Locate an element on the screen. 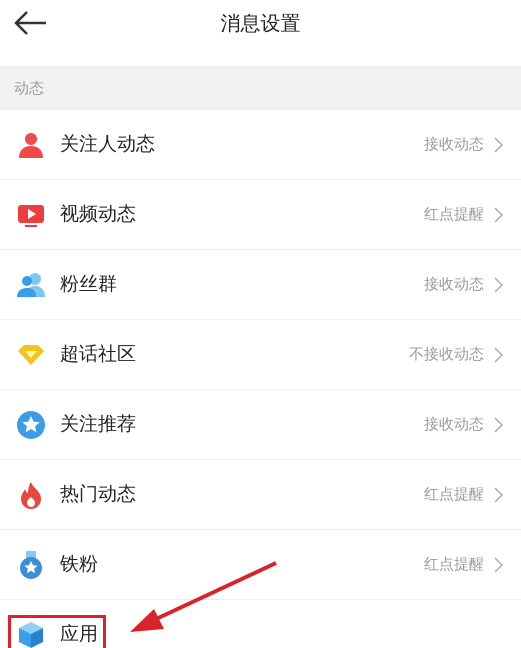 The width and height of the screenshot is (521, 648). row-label: 热门动态 is located at coordinates (98, 494).